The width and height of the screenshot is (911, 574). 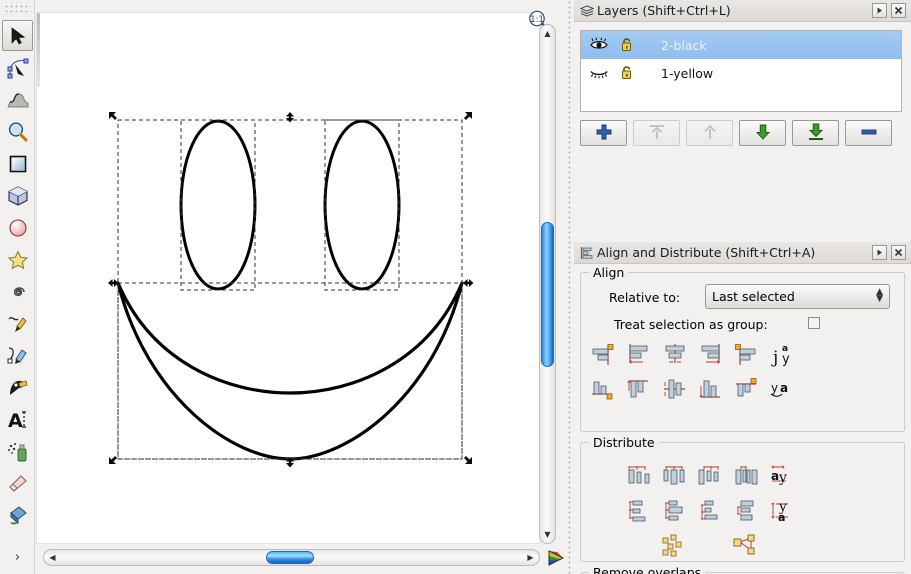 I want to click on make-vertical-gaps-equal-button, so click(x=747, y=511).